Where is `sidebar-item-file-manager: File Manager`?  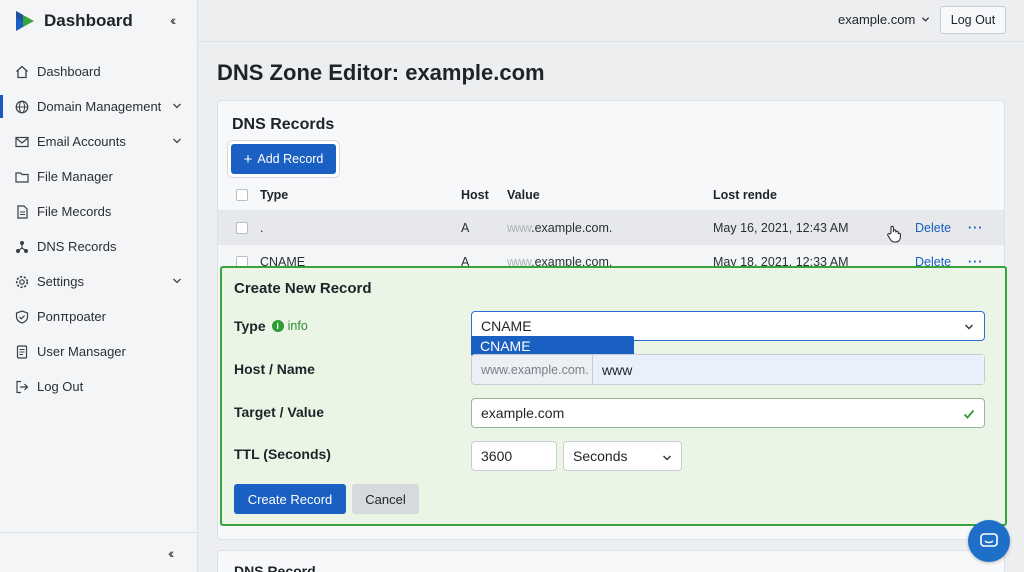
sidebar-item-file-manager: File Manager is located at coordinates (99, 176).